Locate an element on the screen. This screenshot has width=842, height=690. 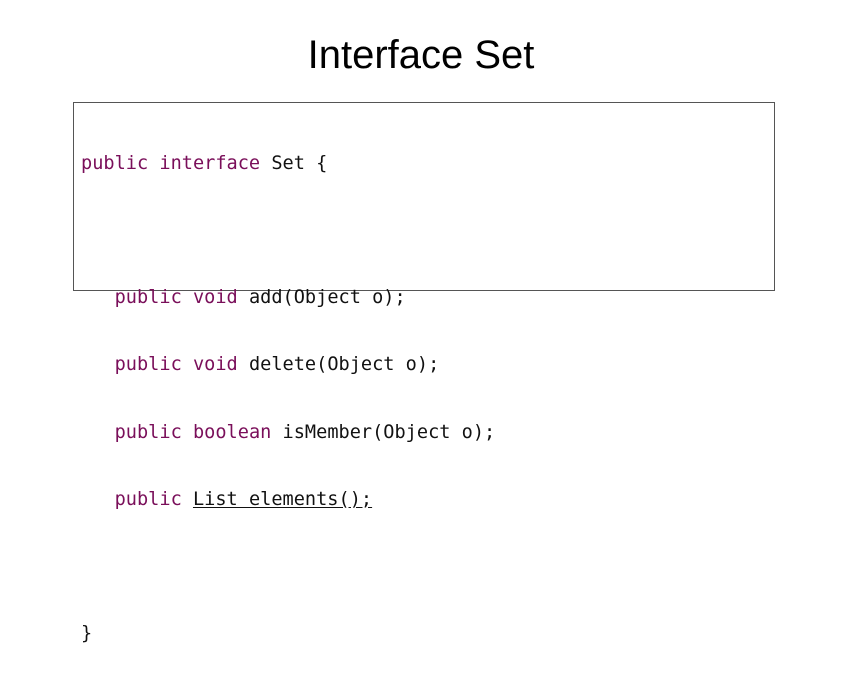
code-line-close-brace: } is located at coordinates (288, 634).